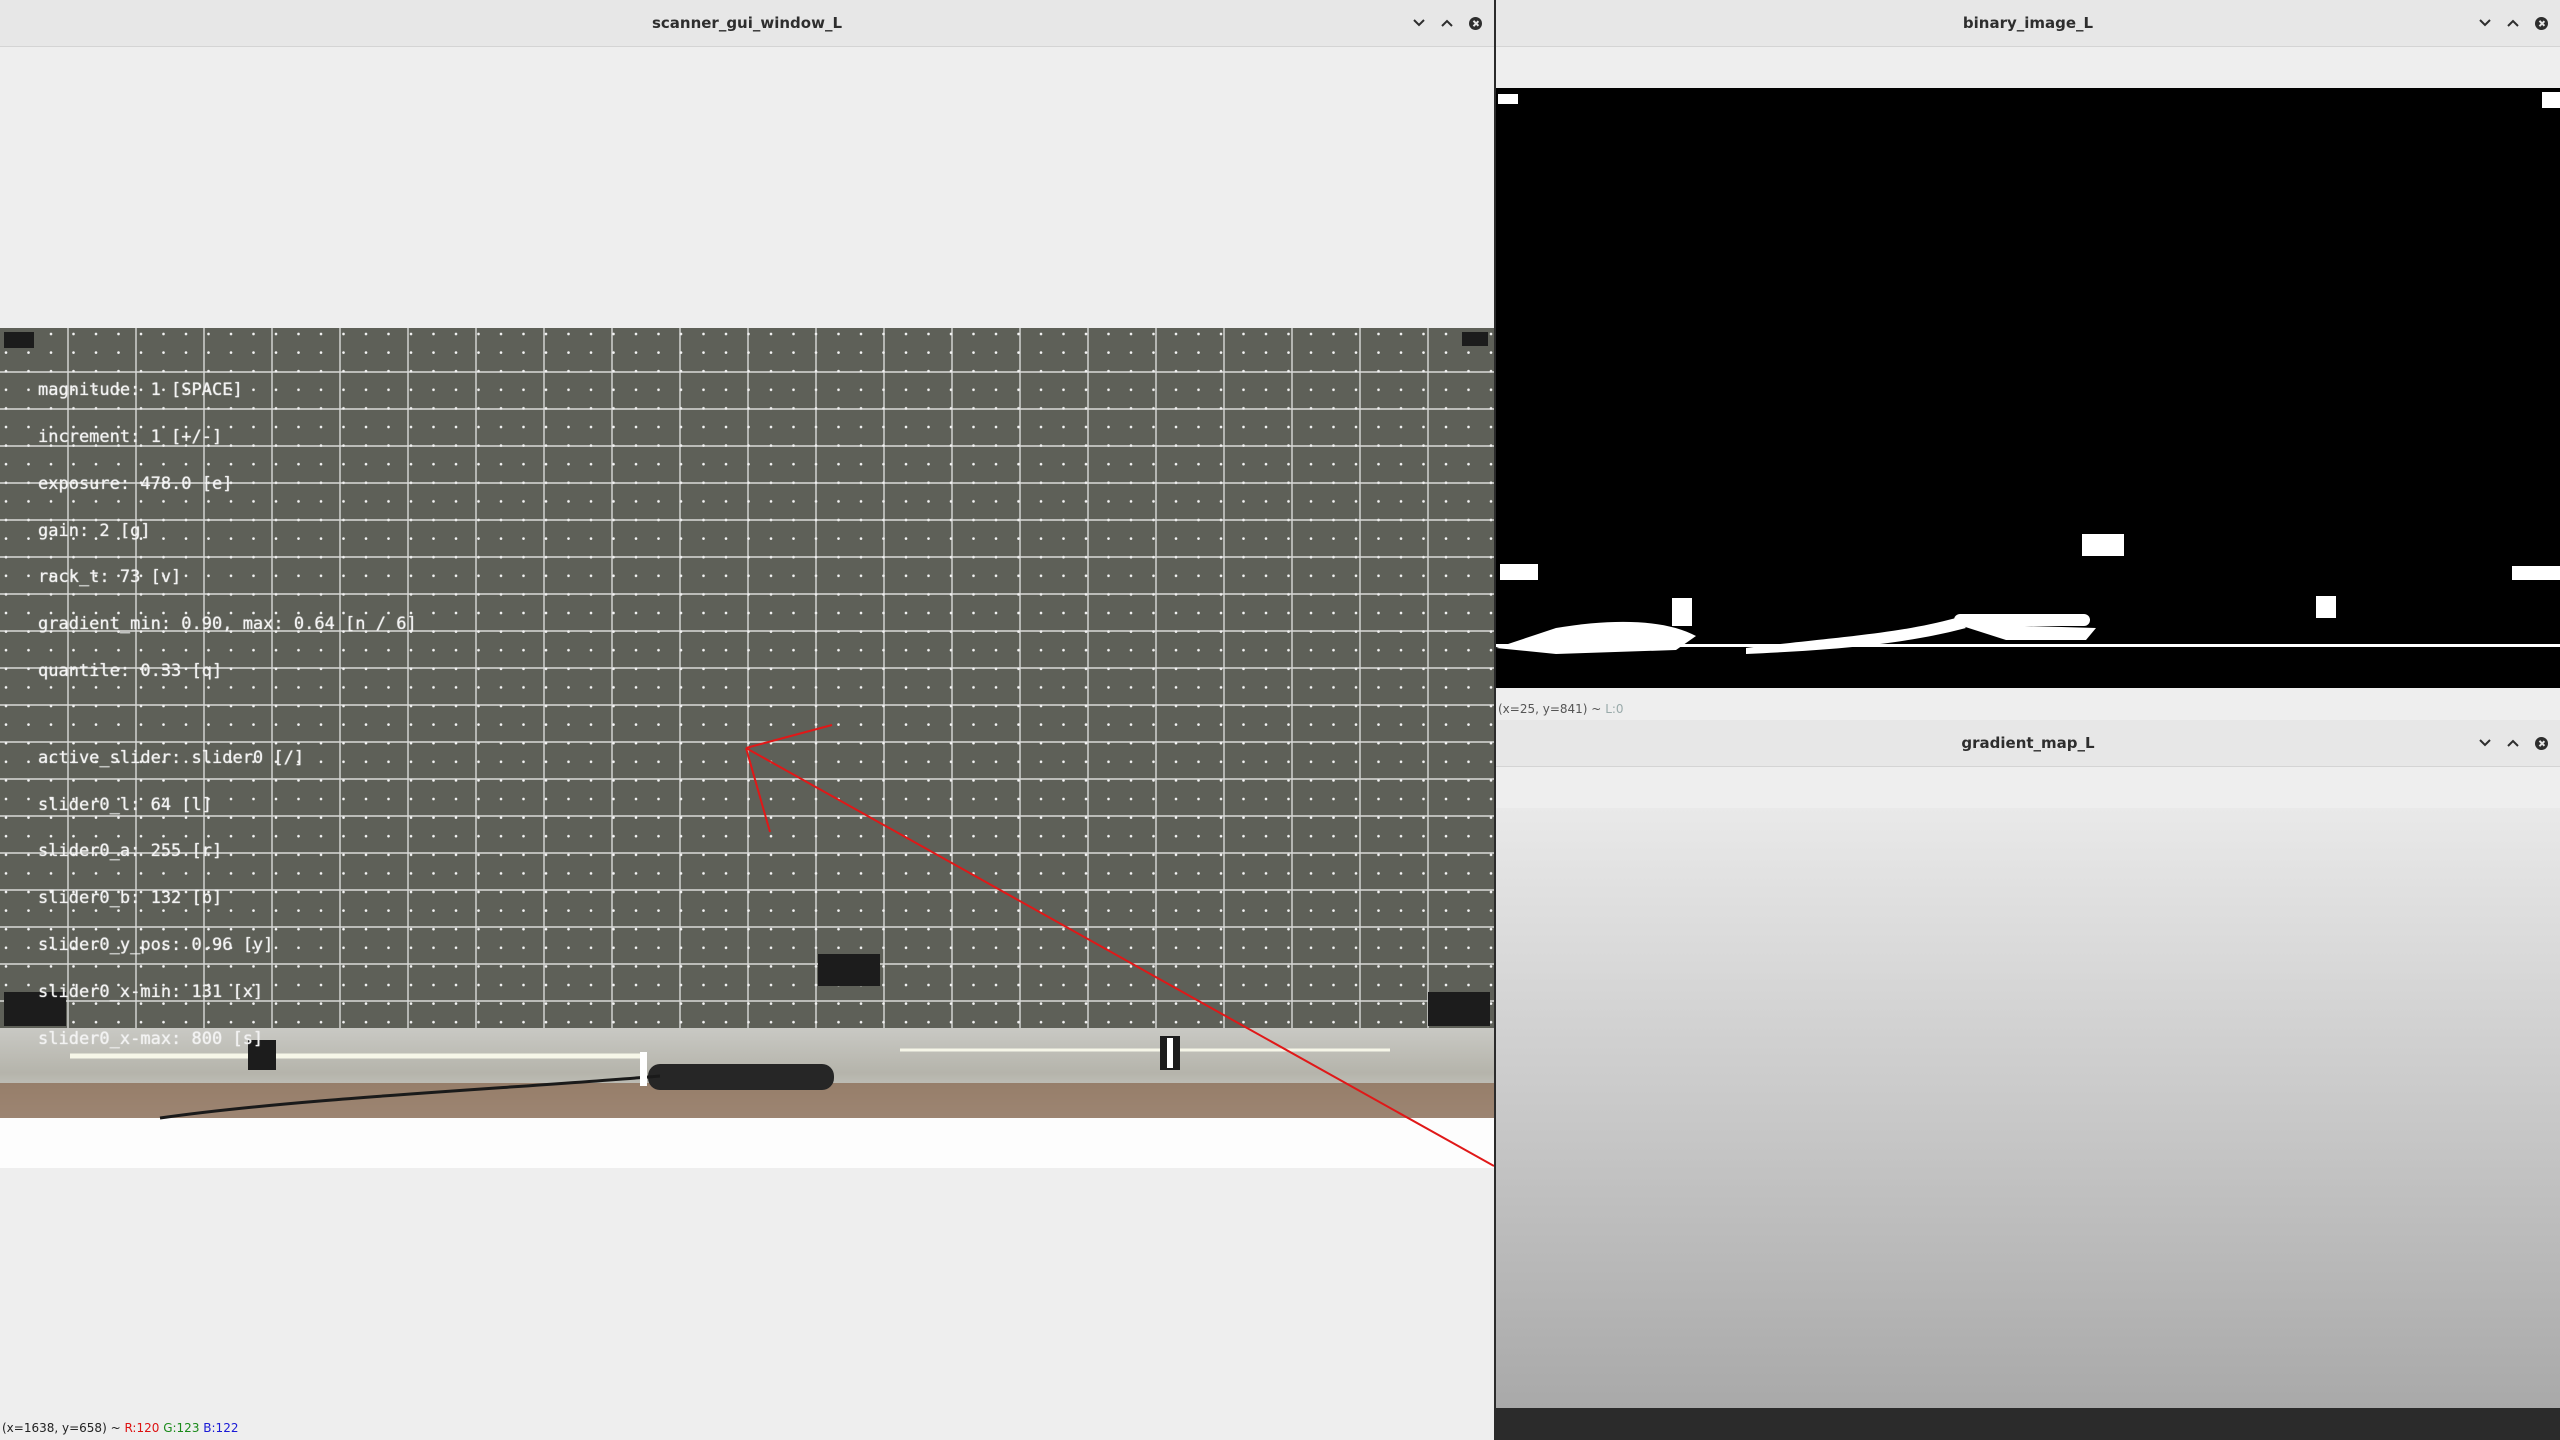 The image size is (2560, 1440). I want to click on cursor-coords: (x=25, y=841) ~, so click(1550, 709).